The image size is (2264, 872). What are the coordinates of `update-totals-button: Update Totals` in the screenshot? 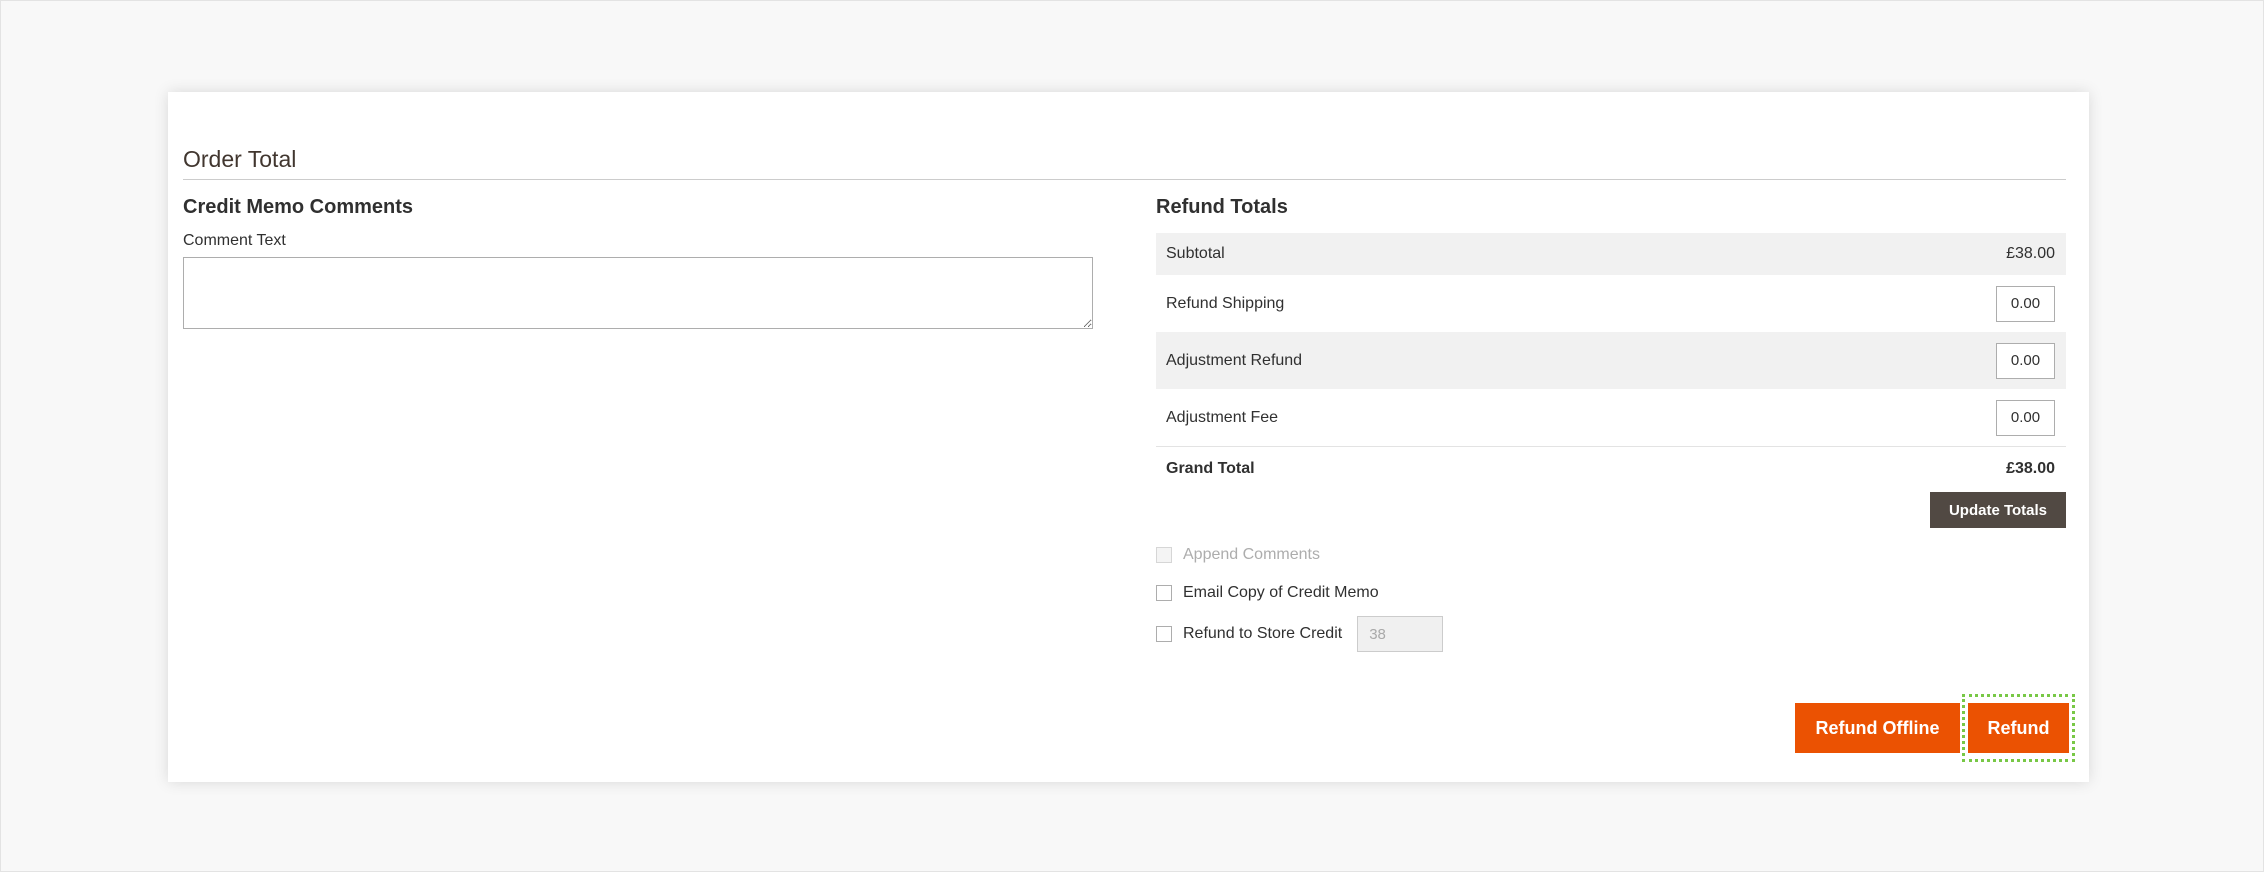 It's located at (1998, 510).